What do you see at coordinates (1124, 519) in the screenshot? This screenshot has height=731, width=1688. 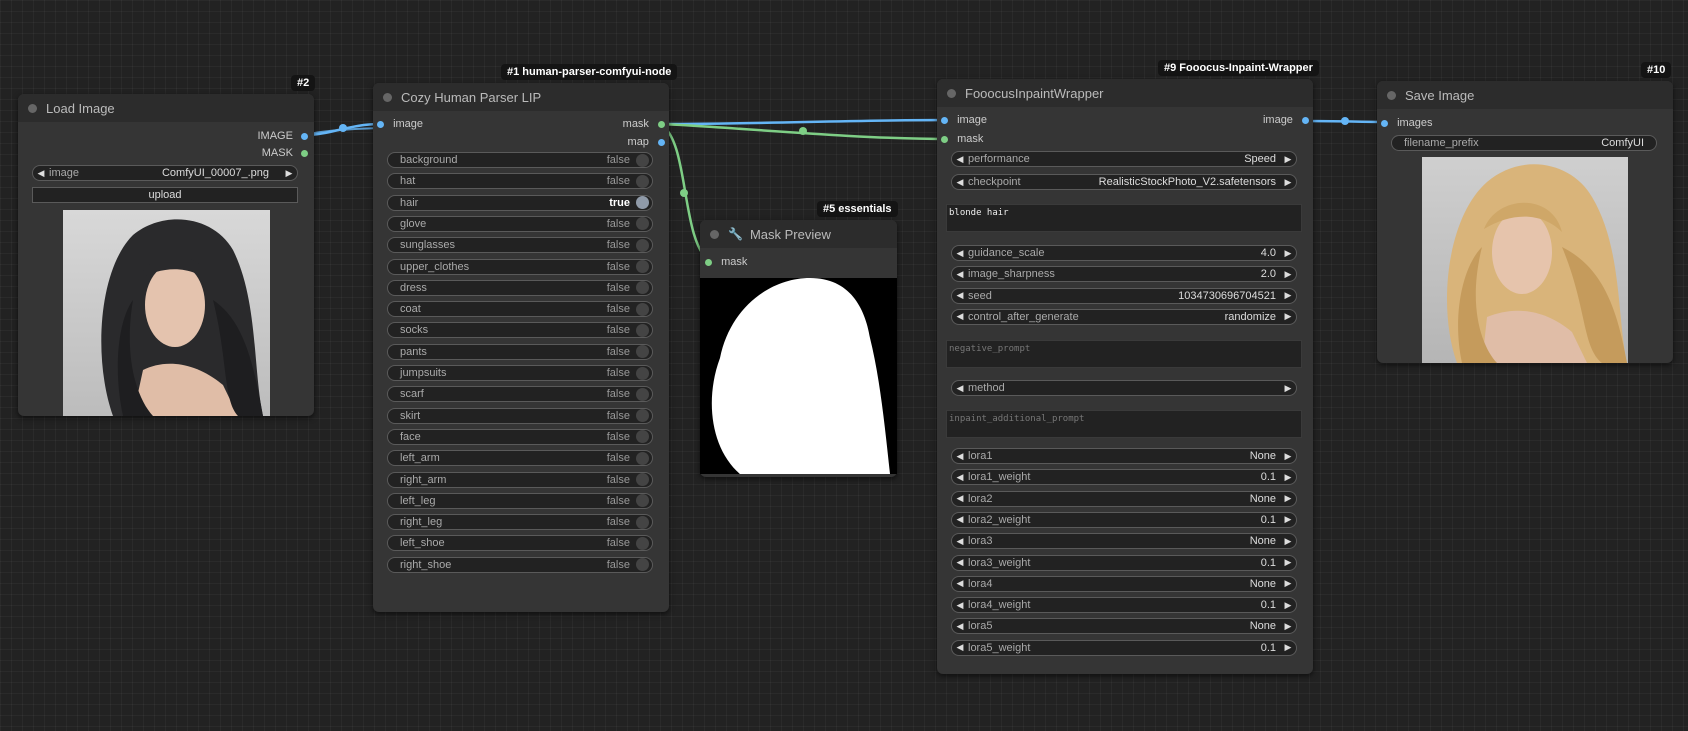 I see `lora2-weight-widget: ◀ lora2_weight 0.1 ▶` at bounding box center [1124, 519].